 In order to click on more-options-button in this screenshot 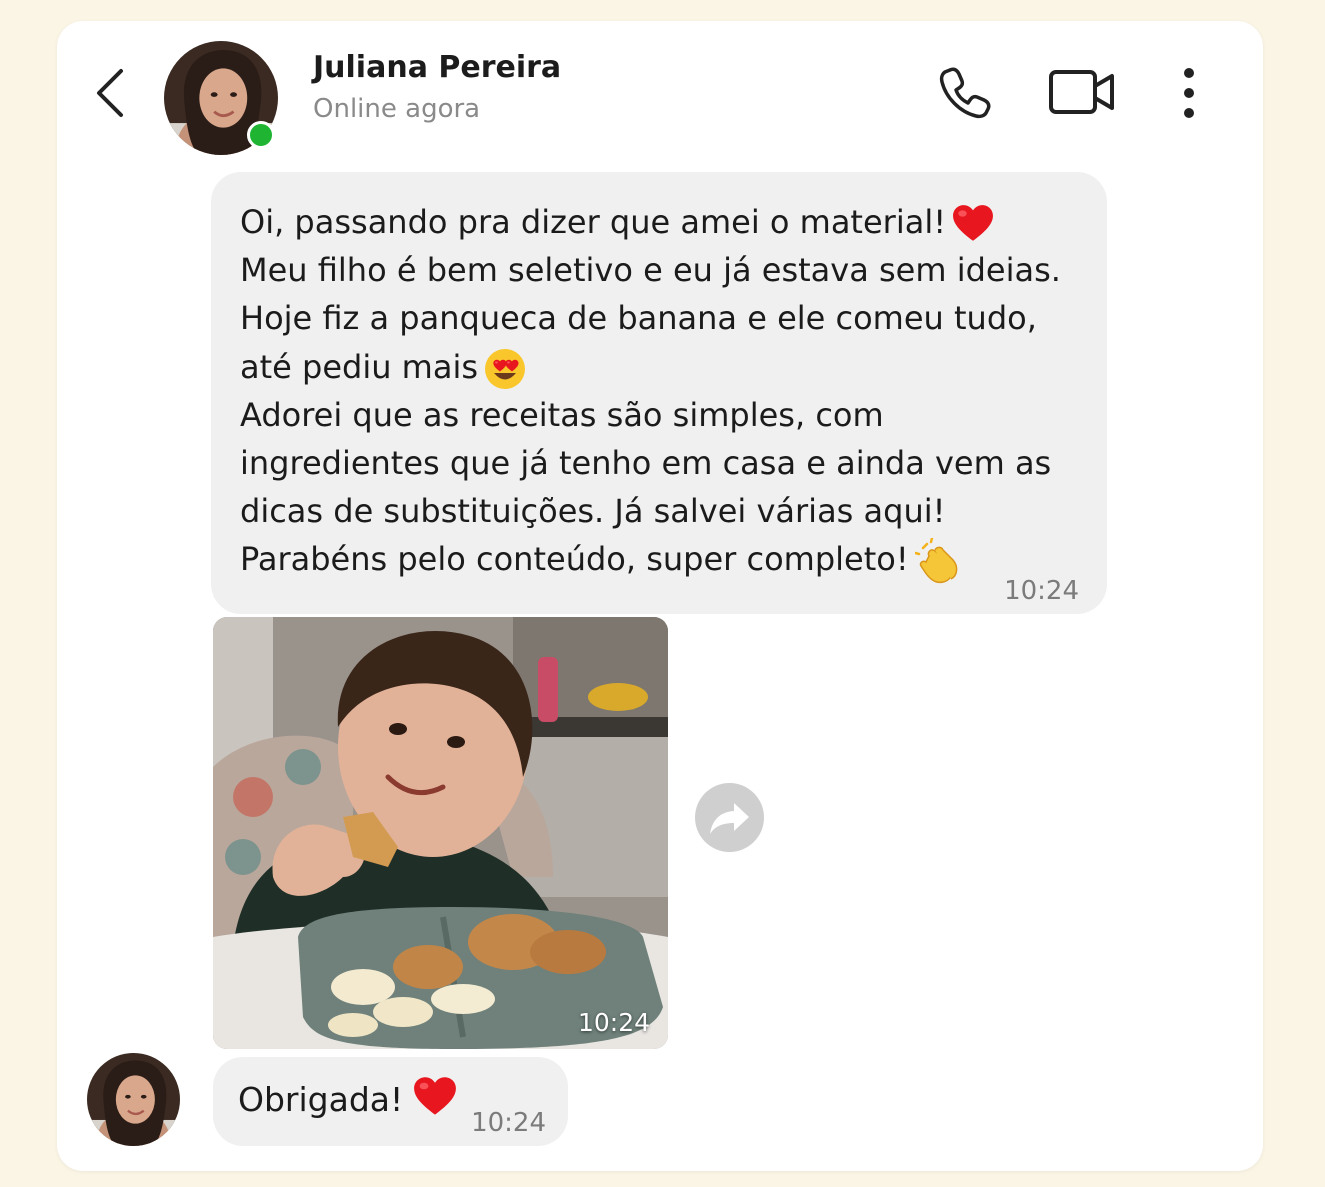, I will do `click(1189, 93)`.